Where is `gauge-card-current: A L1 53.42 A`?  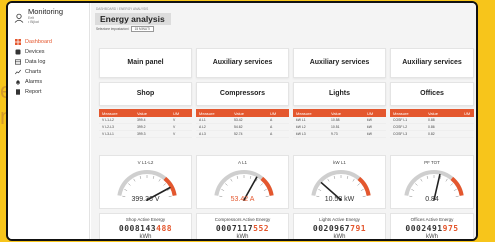 gauge-card-current: A L1 53.42 A is located at coordinates (242, 182).